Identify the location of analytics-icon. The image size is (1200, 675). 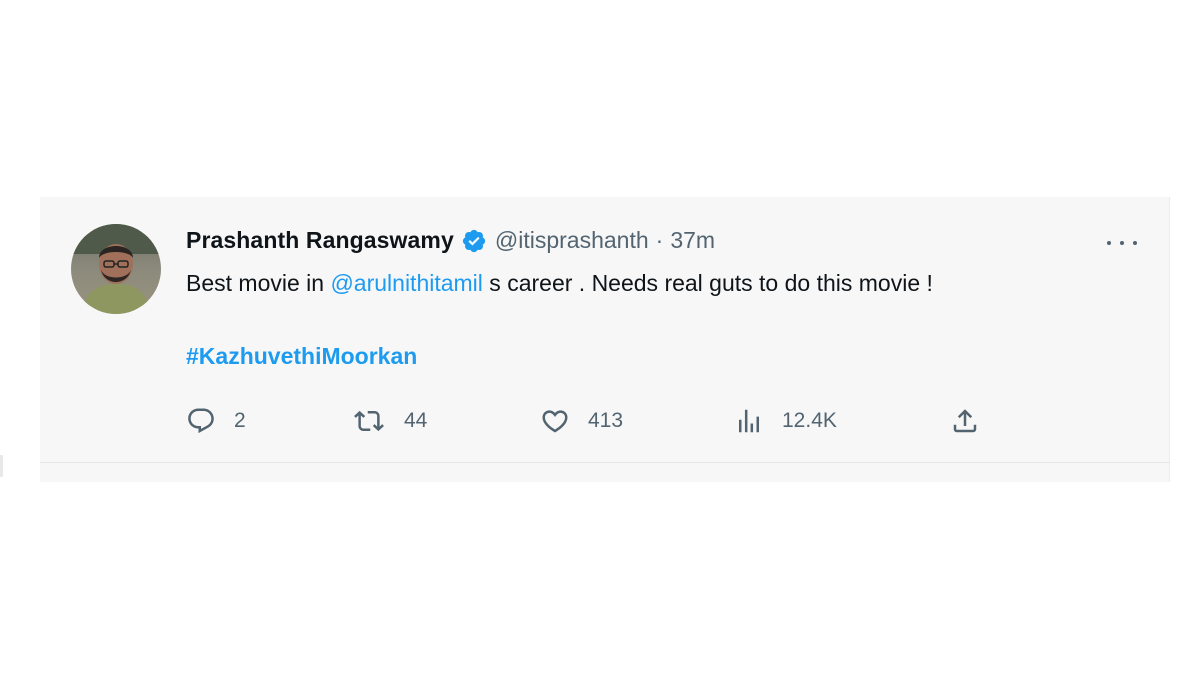
(749, 421).